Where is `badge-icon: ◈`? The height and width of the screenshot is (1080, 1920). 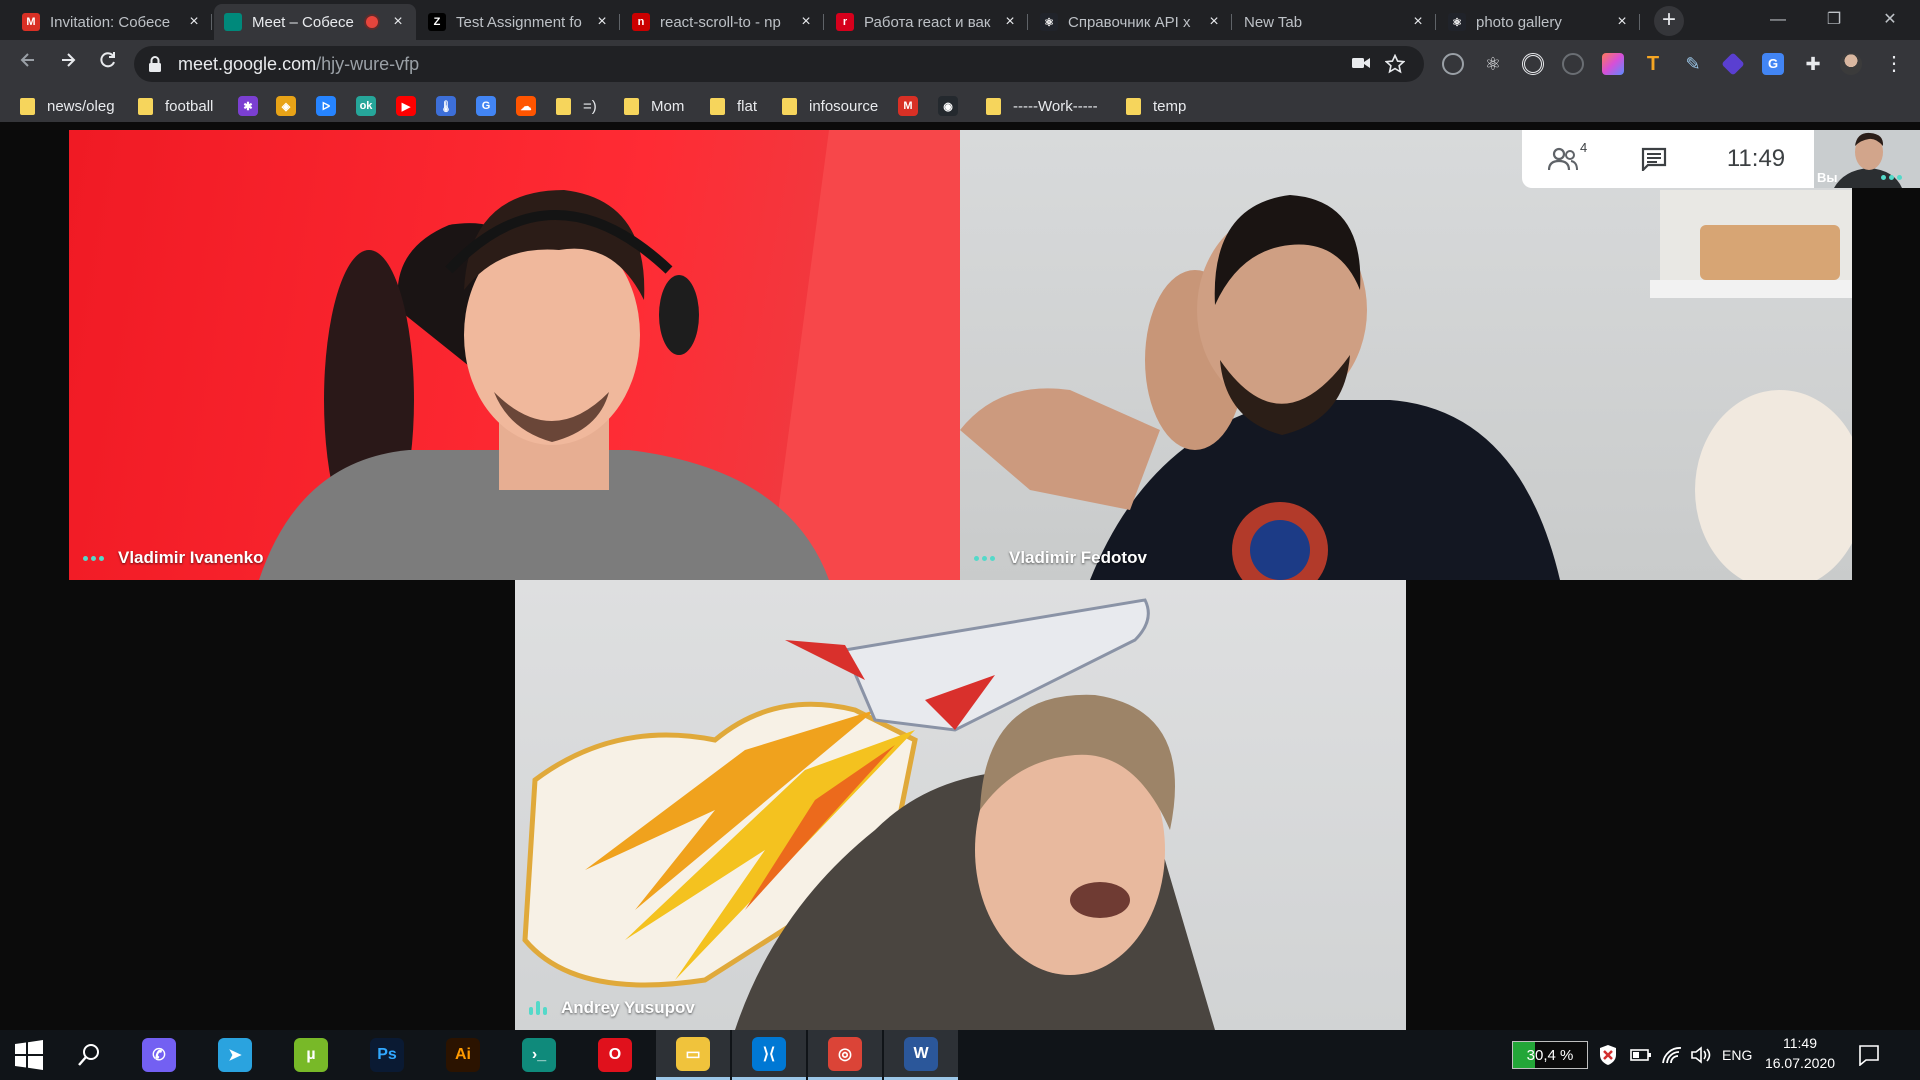 badge-icon: ◈ is located at coordinates (286, 106).